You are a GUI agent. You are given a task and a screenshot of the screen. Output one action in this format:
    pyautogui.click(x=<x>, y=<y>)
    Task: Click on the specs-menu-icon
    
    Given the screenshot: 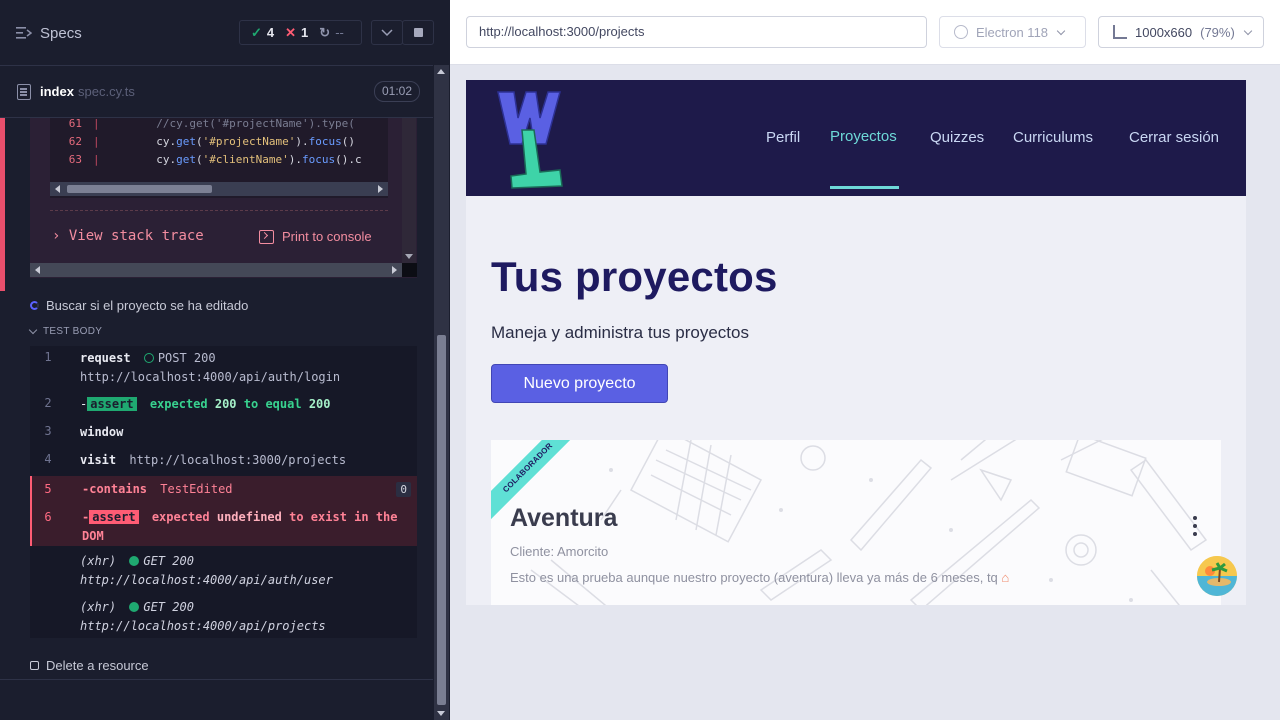 What is the action you would take?
    pyautogui.click(x=24, y=33)
    